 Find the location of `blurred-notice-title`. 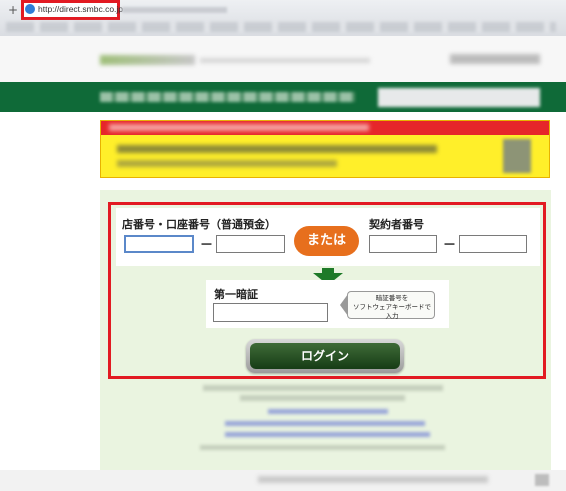

blurred-notice-title is located at coordinates (239, 127).